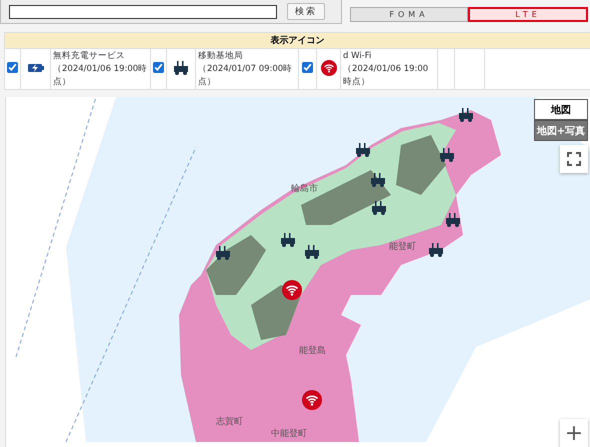 This screenshot has width=590, height=447. I want to click on legend-label: d Wi-Fi （2024/01/06 19:00時点）, so click(386, 69).